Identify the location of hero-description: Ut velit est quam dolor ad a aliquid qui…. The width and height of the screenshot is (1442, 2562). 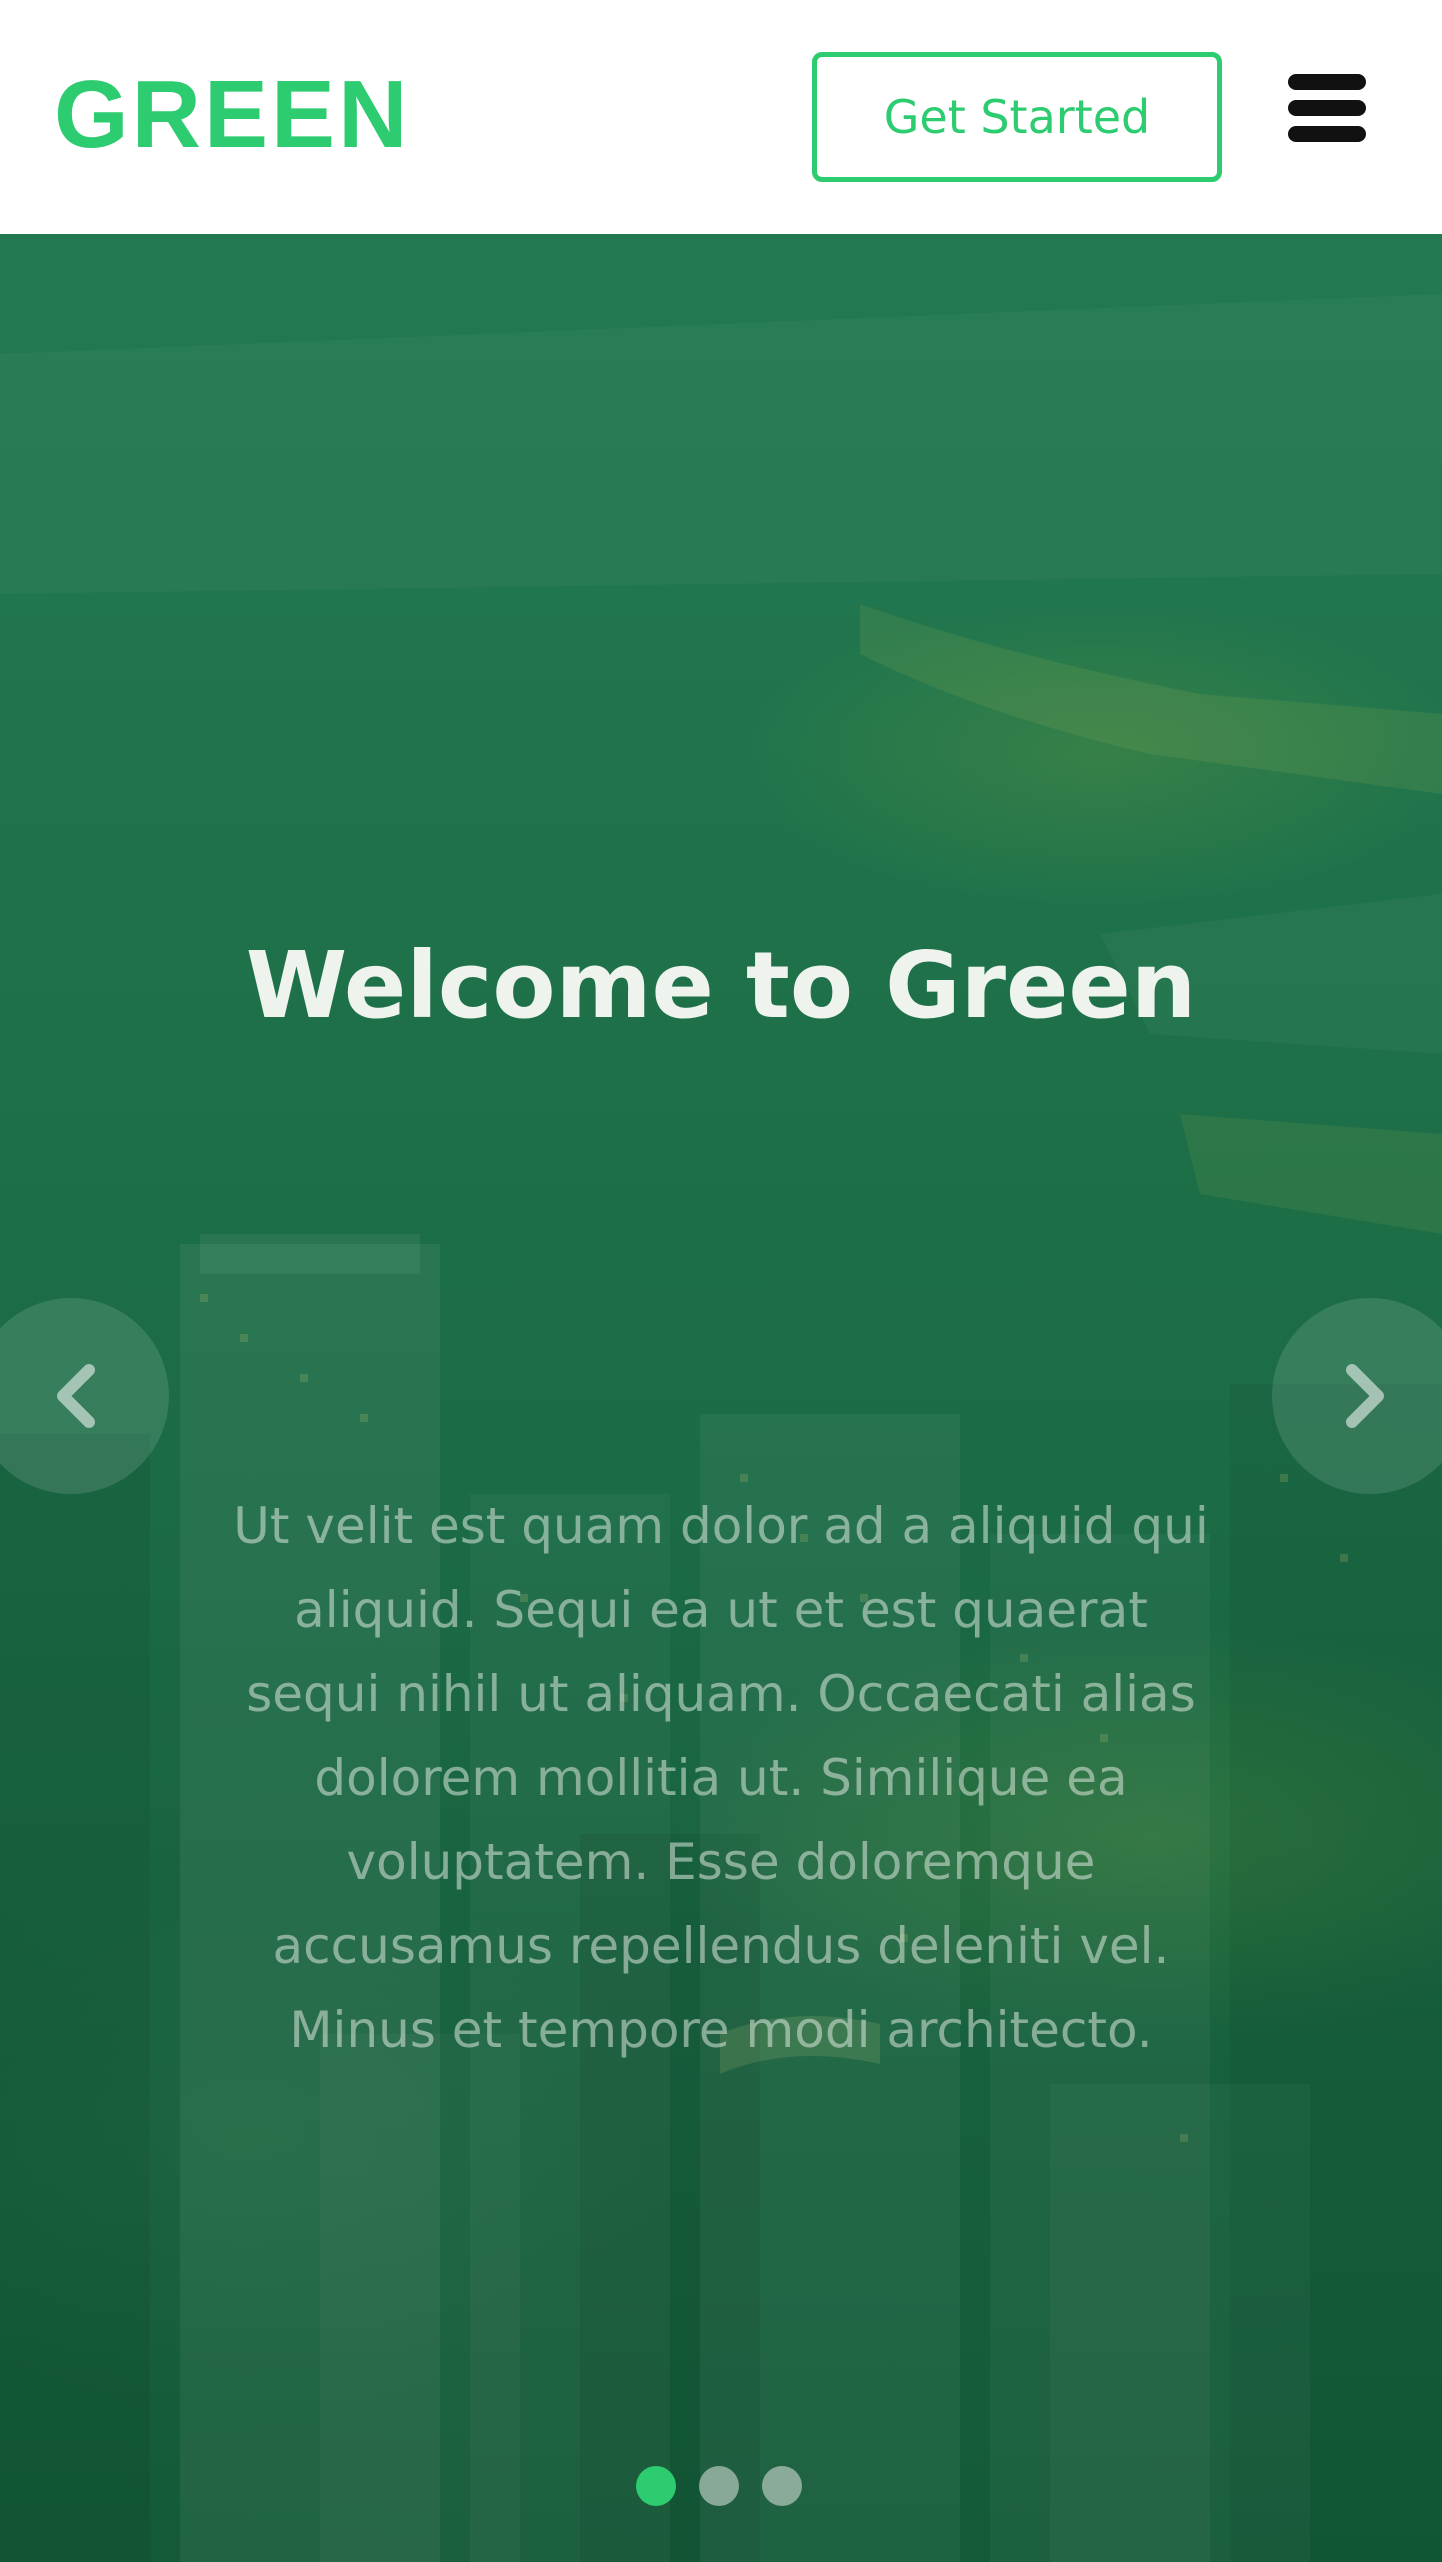
(721, 1778).